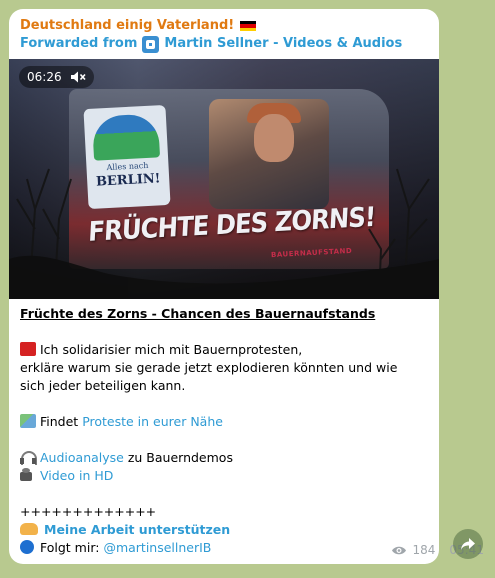 This screenshot has width=495, height=578. I want to click on audio-line: Audioanalyse zu Bauerndemos, so click(222, 458).